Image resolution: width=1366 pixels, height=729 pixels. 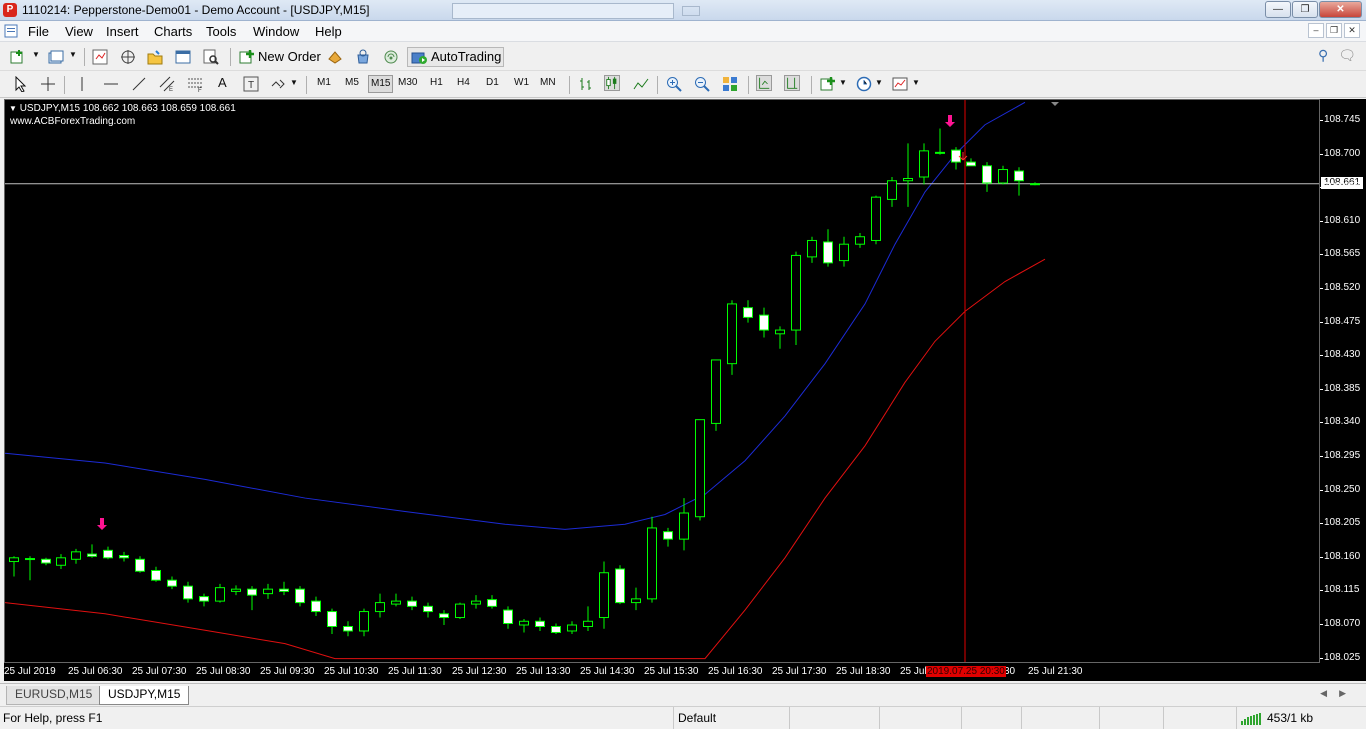 What do you see at coordinates (674, 84) in the screenshot?
I see `zoom-in-icon` at bounding box center [674, 84].